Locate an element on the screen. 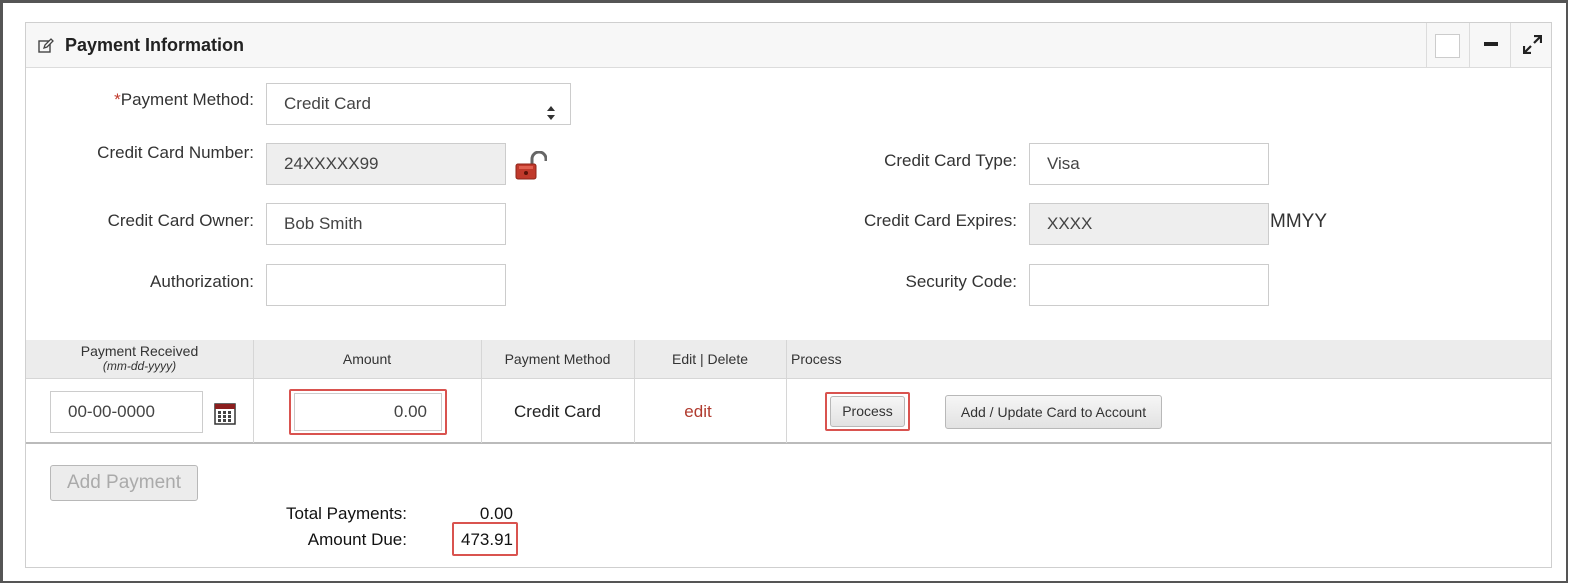 The height and width of the screenshot is (587, 1574). cc-type-field: Visa is located at coordinates (1149, 164).